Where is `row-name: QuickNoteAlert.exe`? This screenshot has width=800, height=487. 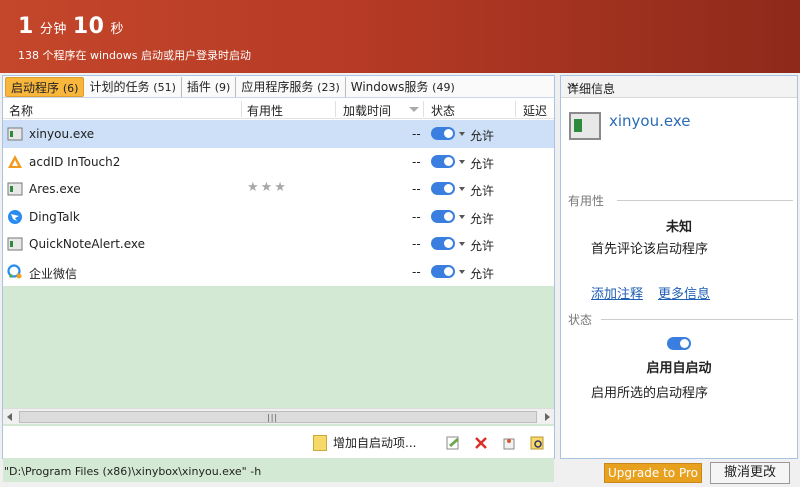 row-name: QuickNoteAlert.exe is located at coordinates (87, 244).